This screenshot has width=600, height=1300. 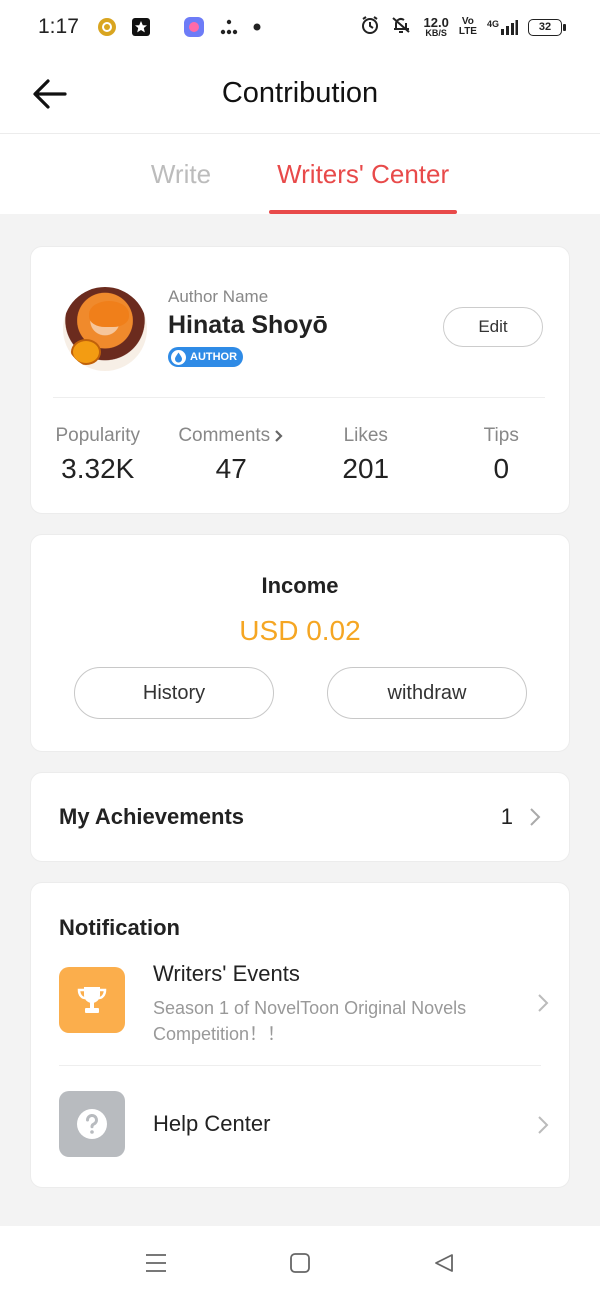 What do you see at coordinates (300, 27) in the screenshot?
I see `status-bar: 1:17 12.0 KB/S Vo LTE 4G 32` at bounding box center [300, 27].